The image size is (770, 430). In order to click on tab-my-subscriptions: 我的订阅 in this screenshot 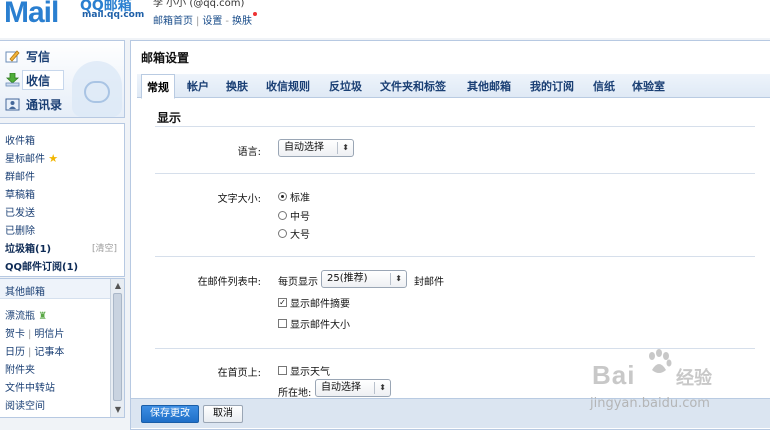, I will do `click(552, 86)`.